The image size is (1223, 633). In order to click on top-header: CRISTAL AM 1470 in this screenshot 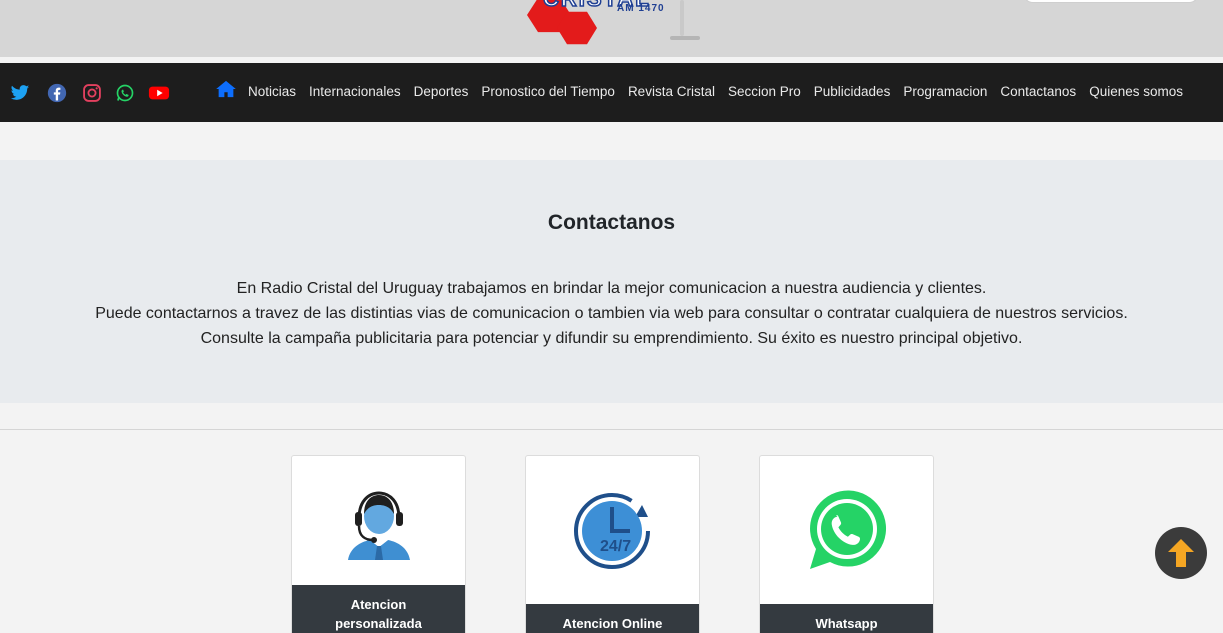, I will do `click(611, 28)`.